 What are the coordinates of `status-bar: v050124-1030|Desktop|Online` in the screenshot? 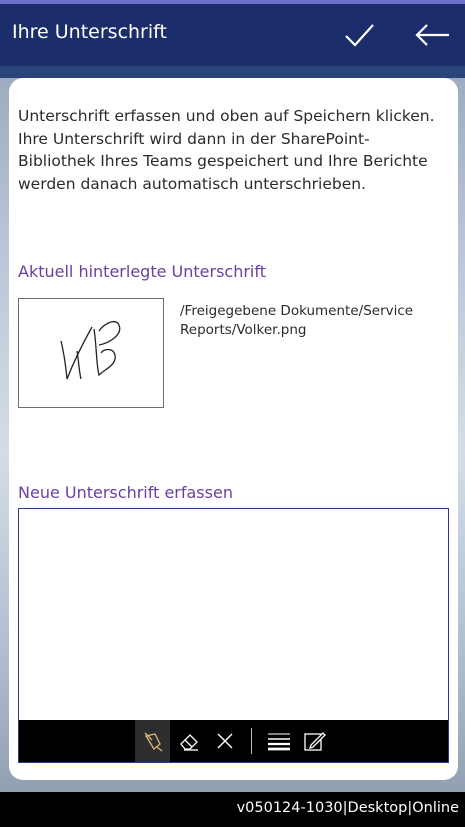 It's located at (232, 809).